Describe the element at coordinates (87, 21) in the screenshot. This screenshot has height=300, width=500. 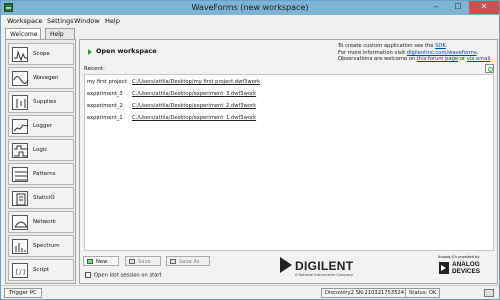
I see `menu-window: Window` at that location.